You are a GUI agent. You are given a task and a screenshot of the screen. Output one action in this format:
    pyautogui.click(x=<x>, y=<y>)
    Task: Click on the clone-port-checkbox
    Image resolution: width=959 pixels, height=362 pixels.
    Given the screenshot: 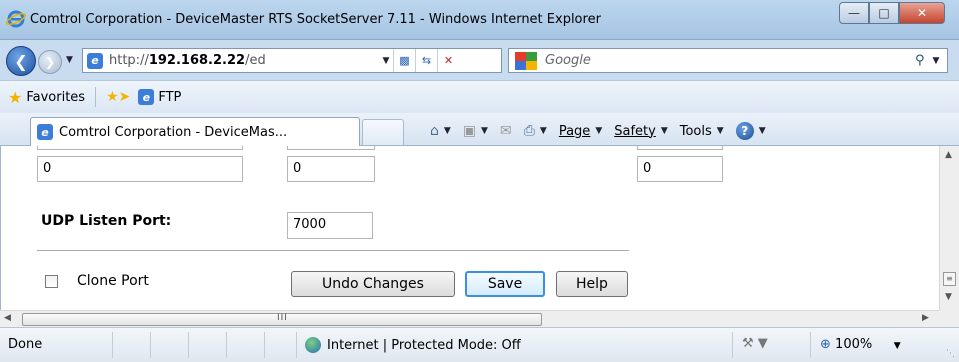 What is the action you would take?
    pyautogui.click(x=51, y=281)
    